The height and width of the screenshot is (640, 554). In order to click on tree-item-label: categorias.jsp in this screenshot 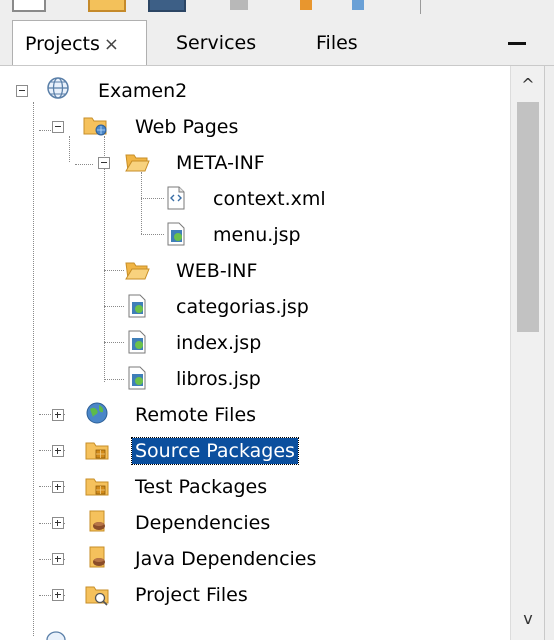, I will do `click(242, 307)`.